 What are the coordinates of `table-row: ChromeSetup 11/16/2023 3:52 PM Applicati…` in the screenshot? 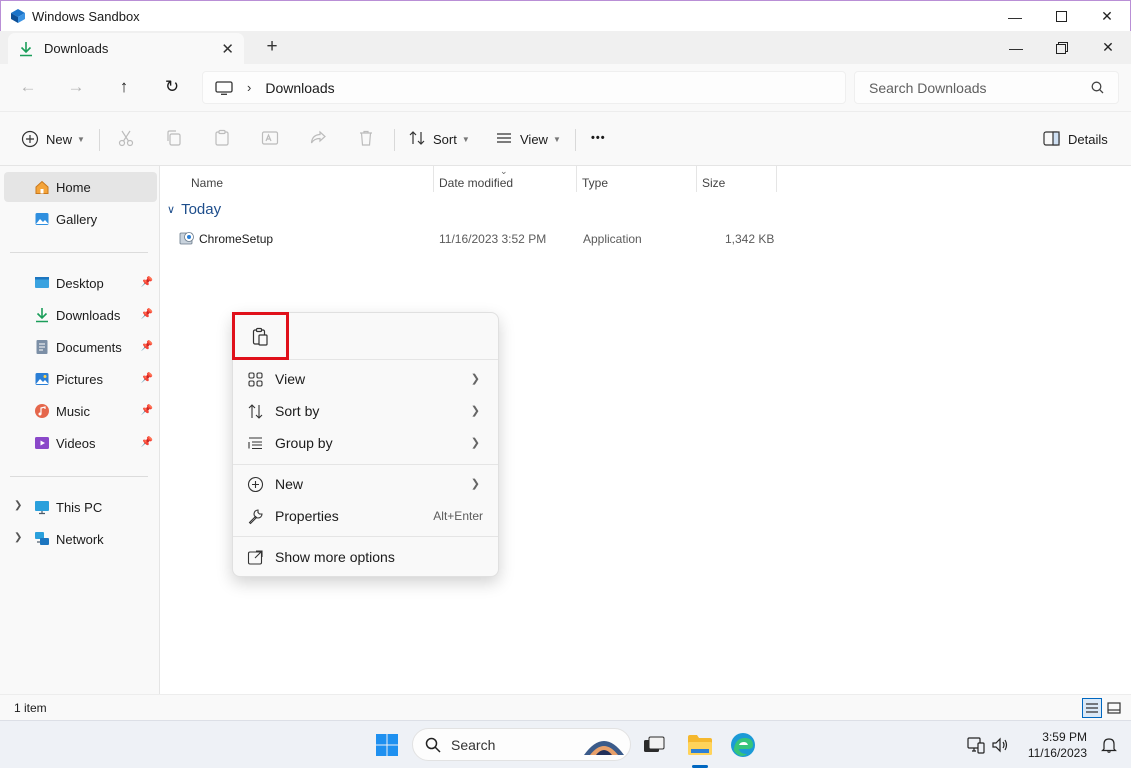 It's located at (475, 239).